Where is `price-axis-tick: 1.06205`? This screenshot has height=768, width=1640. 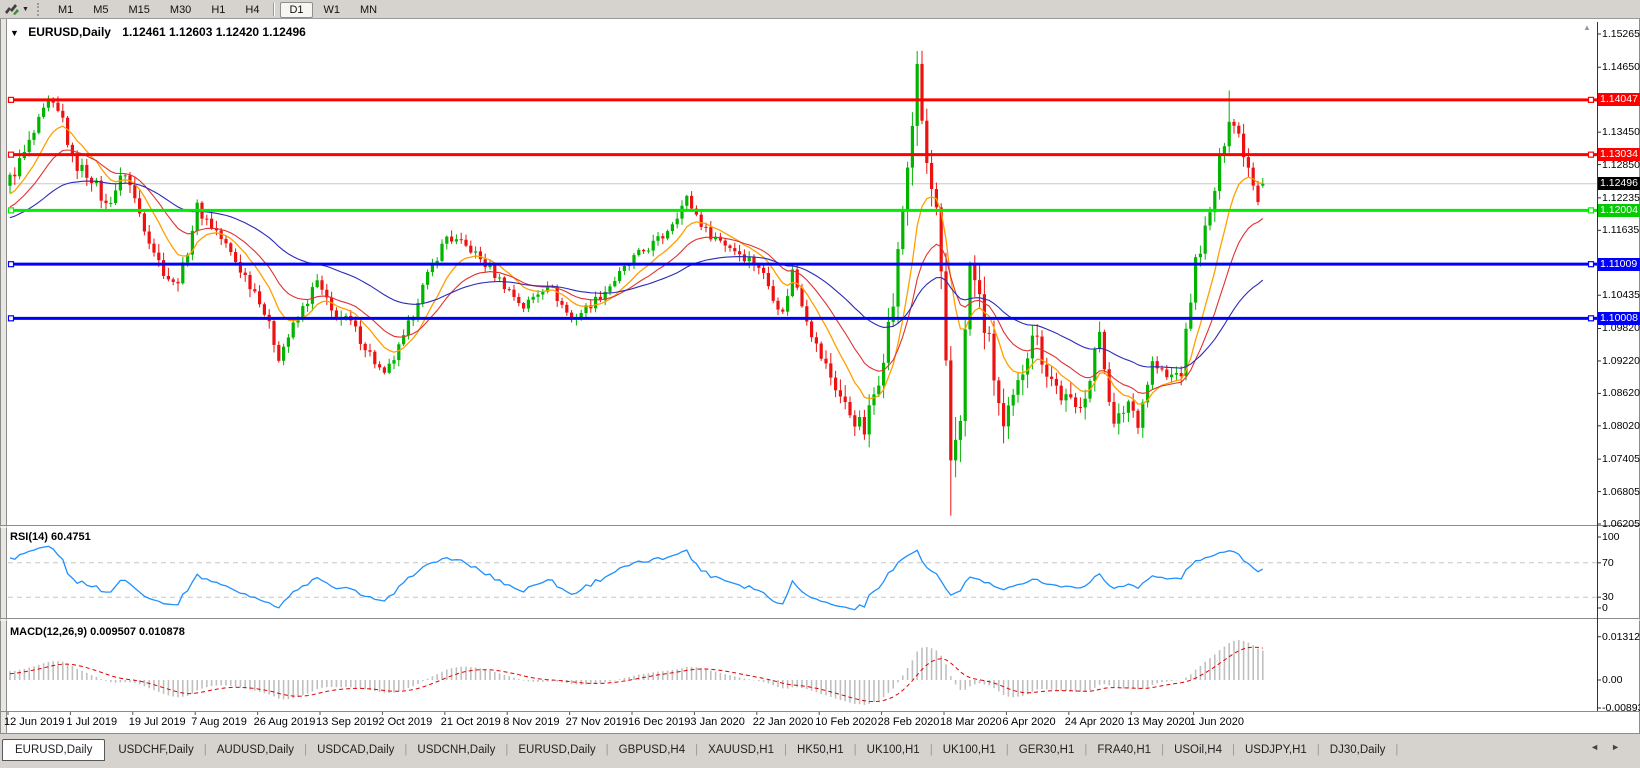
price-axis-tick: 1.06205 is located at coordinates (1621, 524).